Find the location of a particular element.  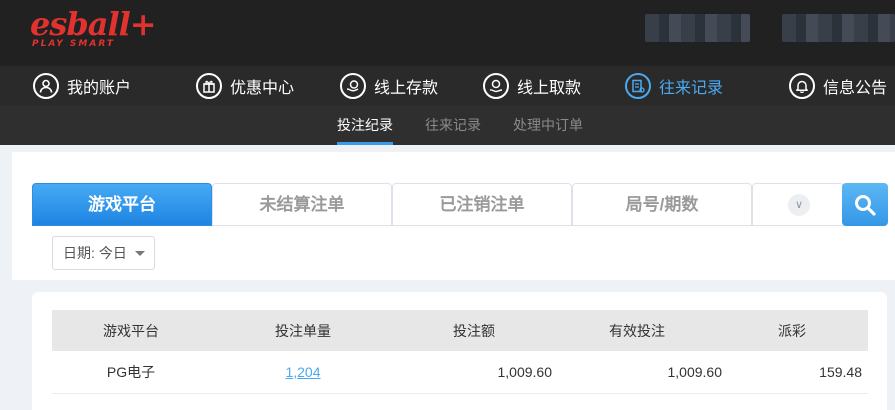

col-platform: 游戏平台 is located at coordinates (131, 330).